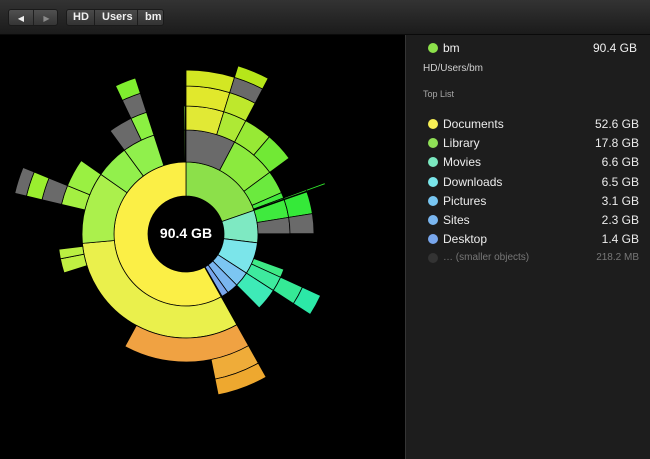  What do you see at coordinates (81, 17) in the screenshot?
I see `breadcrumb-hd: HD` at bounding box center [81, 17].